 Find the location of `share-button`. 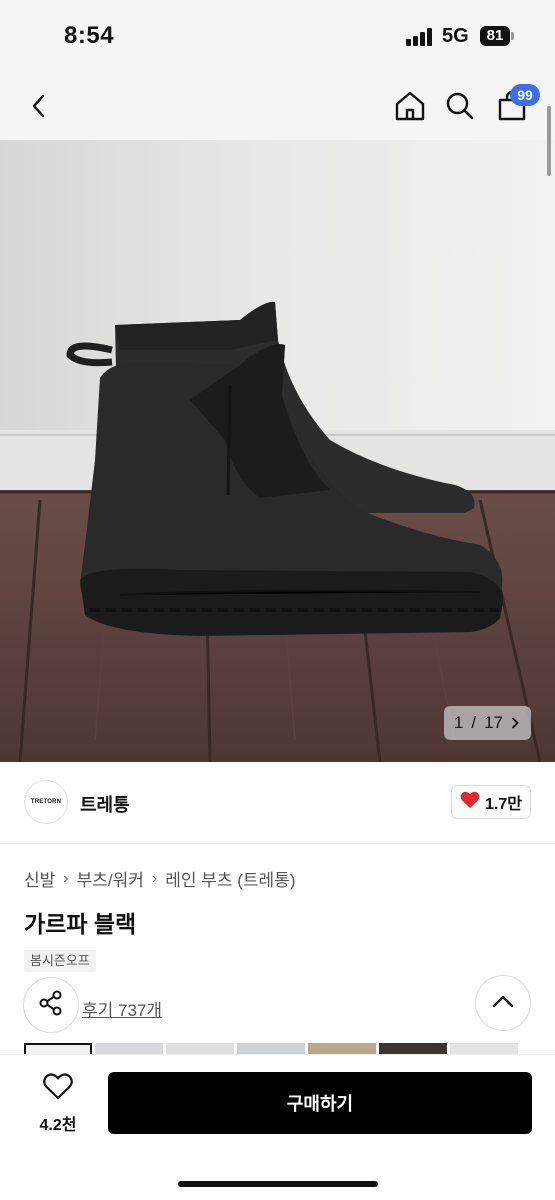

share-button is located at coordinates (51, 1005).